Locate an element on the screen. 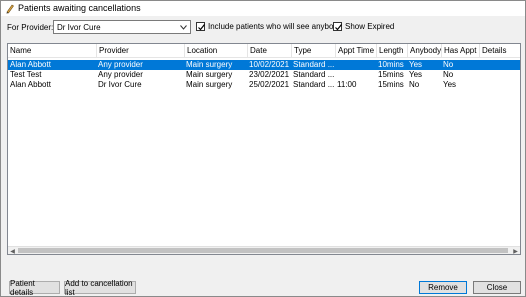  cell-name: Test Test is located at coordinates (26, 74).